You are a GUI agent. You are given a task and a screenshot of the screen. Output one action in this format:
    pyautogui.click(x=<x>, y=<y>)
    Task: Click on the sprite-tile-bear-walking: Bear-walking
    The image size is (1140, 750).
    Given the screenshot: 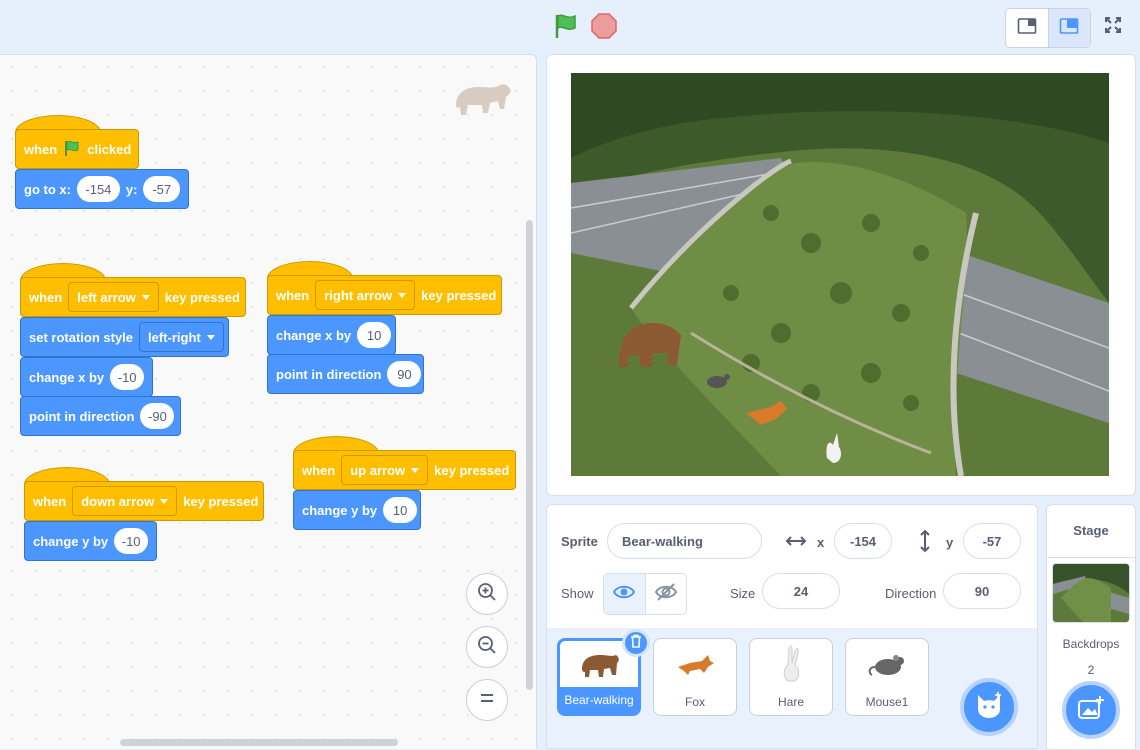 What is the action you would take?
    pyautogui.click(x=603, y=672)
    